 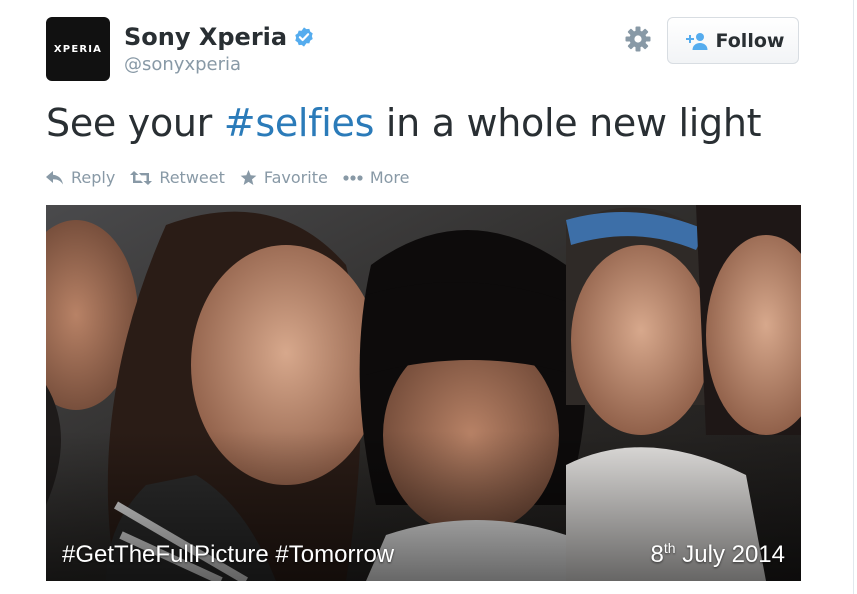 What do you see at coordinates (657, 554) in the screenshot?
I see `photo-caption-date-day: 8` at bounding box center [657, 554].